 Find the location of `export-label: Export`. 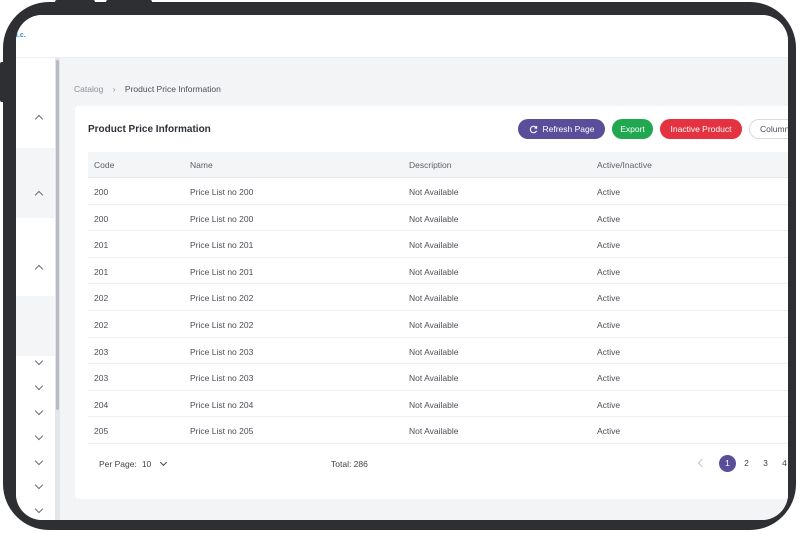

export-label: Export is located at coordinates (632, 129).